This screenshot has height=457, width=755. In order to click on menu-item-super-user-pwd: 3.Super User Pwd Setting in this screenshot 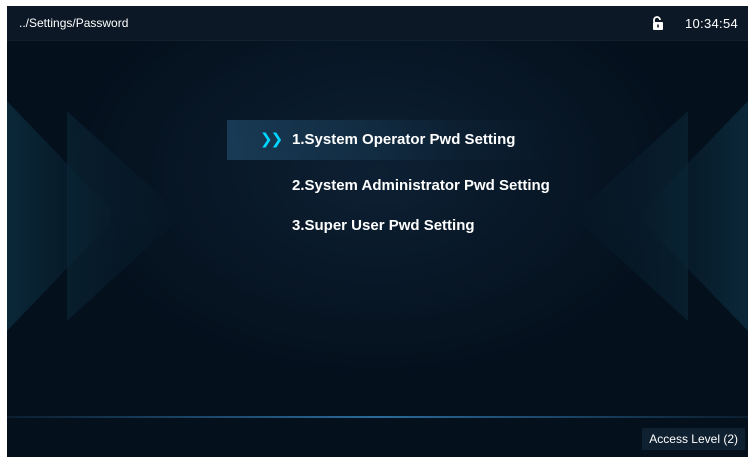, I will do `click(383, 226)`.